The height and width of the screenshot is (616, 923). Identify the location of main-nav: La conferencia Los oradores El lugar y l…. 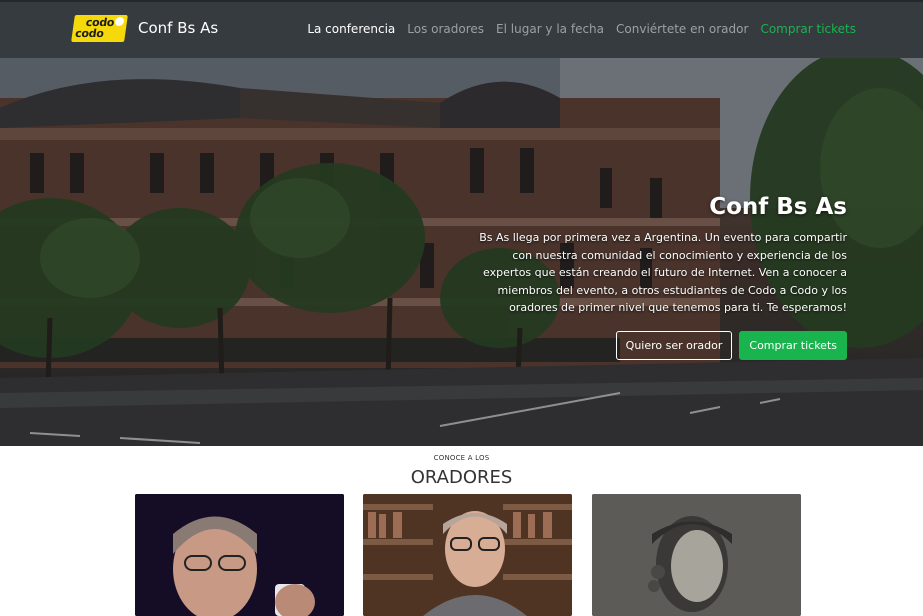
(575, 29).